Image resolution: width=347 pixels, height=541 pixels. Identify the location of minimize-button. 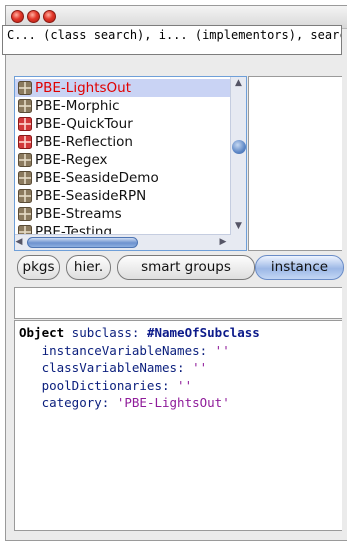
(33, 16).